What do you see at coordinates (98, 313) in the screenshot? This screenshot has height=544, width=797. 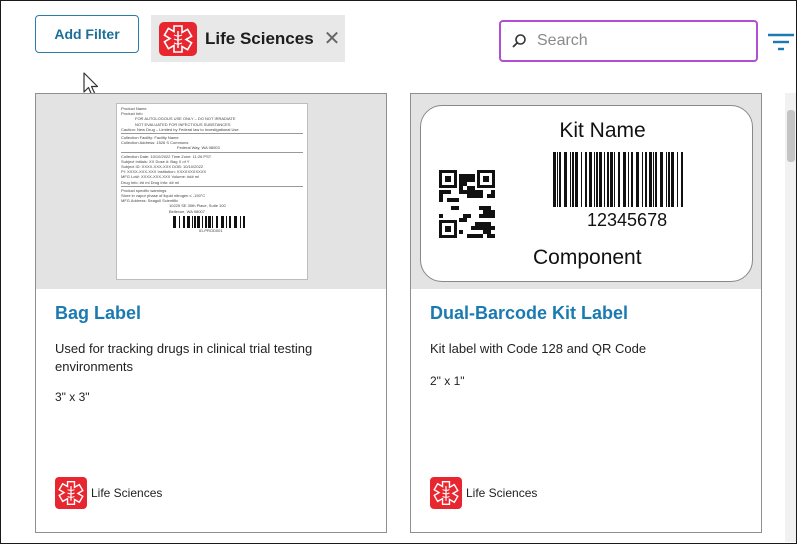 I see `card-title: Bag Label` at bounding box center [98, 313].